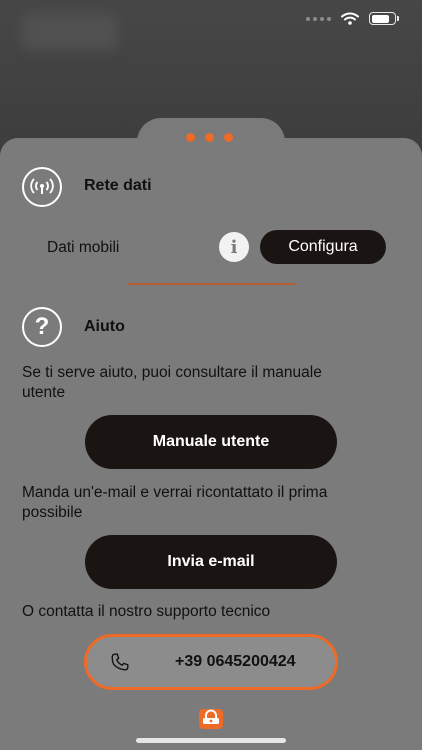  Describe the element at coordinates (209, 137) in the screenshot. I see `pager-dots` at that location.